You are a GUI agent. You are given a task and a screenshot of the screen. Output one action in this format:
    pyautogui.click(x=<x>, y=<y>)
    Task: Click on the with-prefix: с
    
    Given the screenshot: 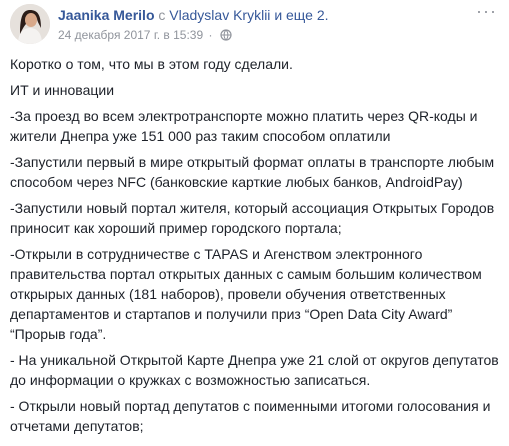 What is the action you would take?
    pyautogui.click(x=162, y=15)
    